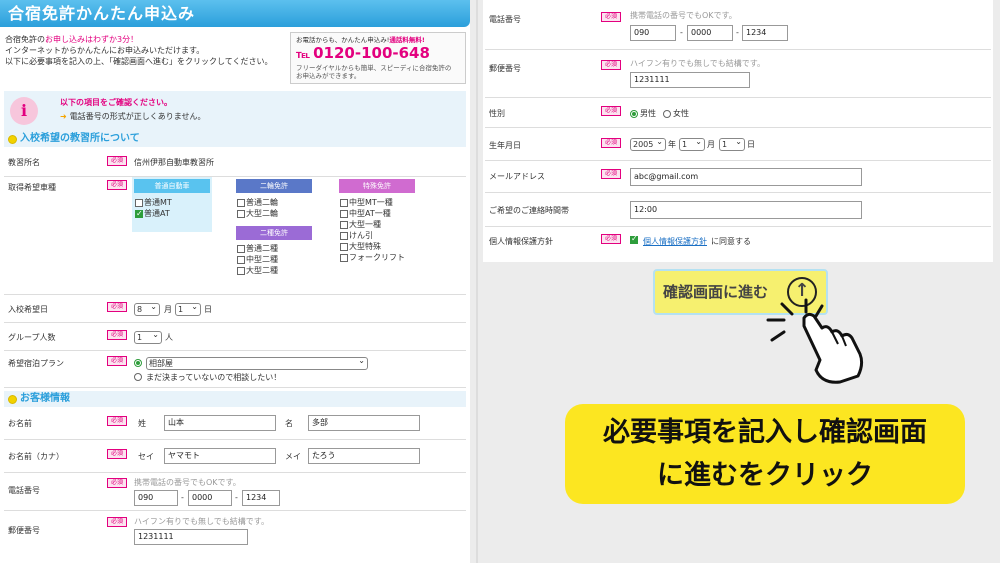 This screenshot has width=1000, height=563. Describe the element at coordinates (214, 377) in the screenshot. I see `plan-undecided-label: まだ決まっていないので相談したい！` at that location.